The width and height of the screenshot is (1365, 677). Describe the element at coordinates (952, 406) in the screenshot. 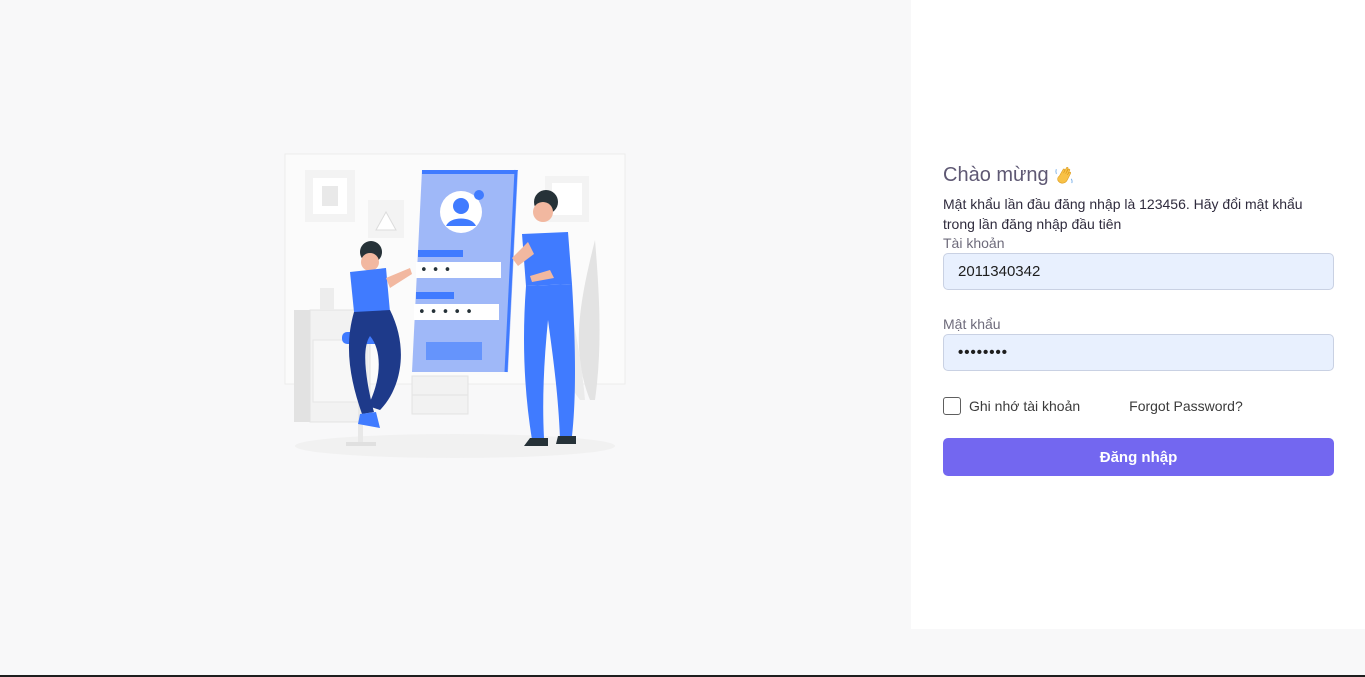

I see `remember-checkbox` at that location.